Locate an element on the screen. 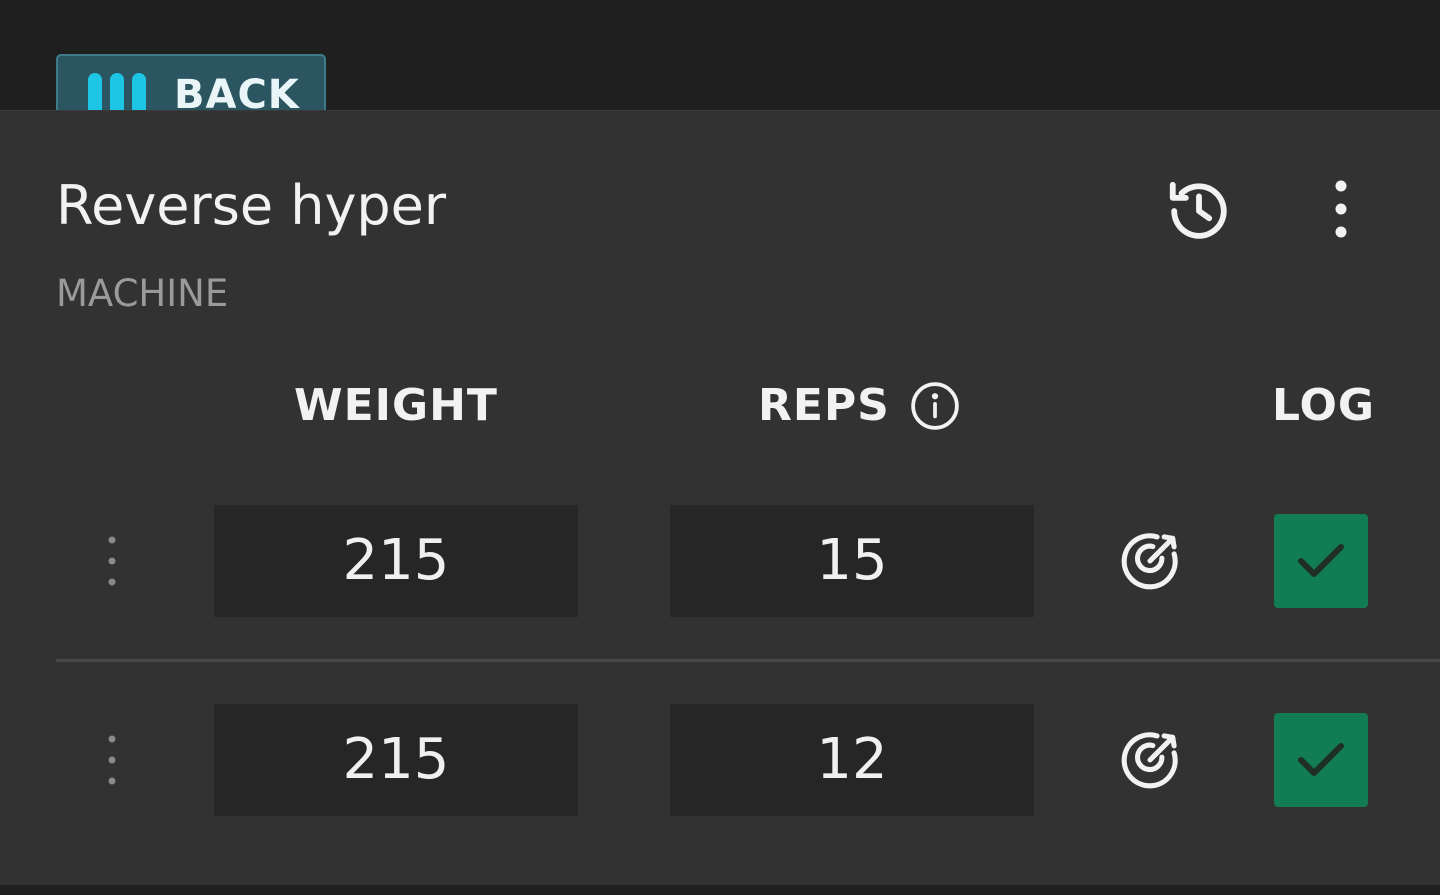 This screenshot has height=895, width=1440. column-header-weight: WEIGHT is located at coordinates (396, 405).